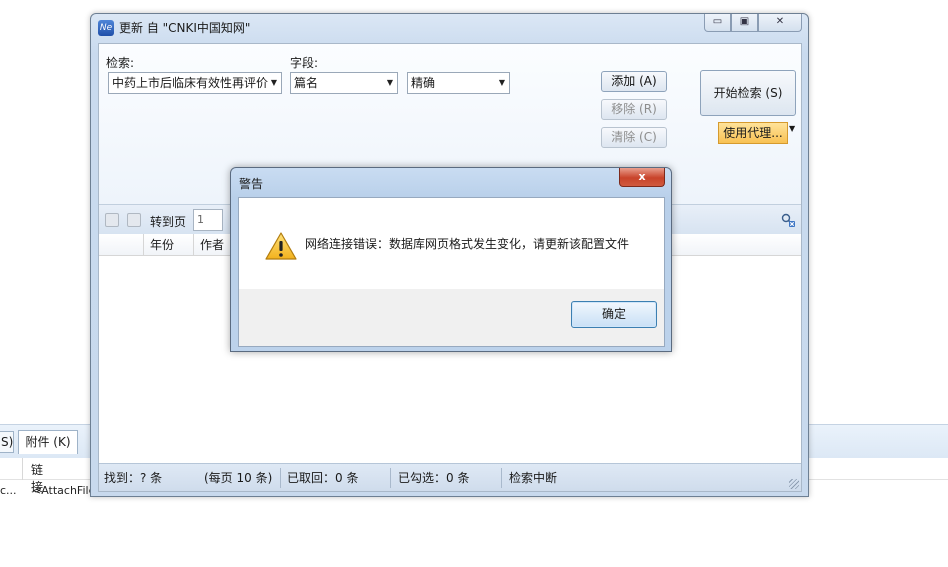  What do you see at coordinates (458, 83) in the screenshot?
I see `match-combo: 精确 ▼` at bounding box center [458, 83].